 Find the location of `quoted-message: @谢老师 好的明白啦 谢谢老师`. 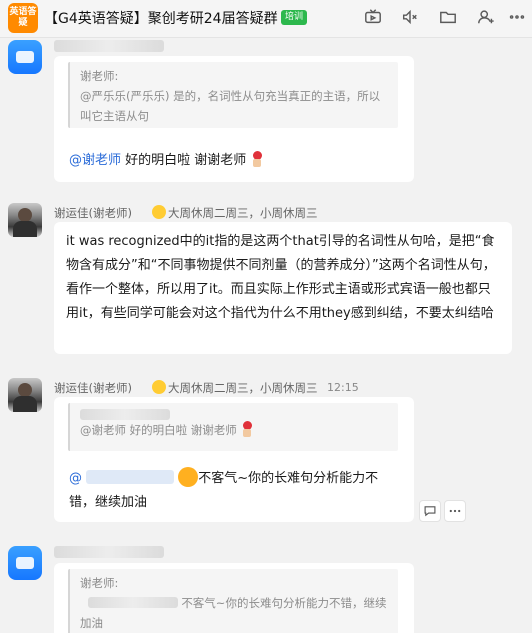

quoted-message: @谢老师 好的明白啦 谢谢老师 is located at coordinates (233, 427).